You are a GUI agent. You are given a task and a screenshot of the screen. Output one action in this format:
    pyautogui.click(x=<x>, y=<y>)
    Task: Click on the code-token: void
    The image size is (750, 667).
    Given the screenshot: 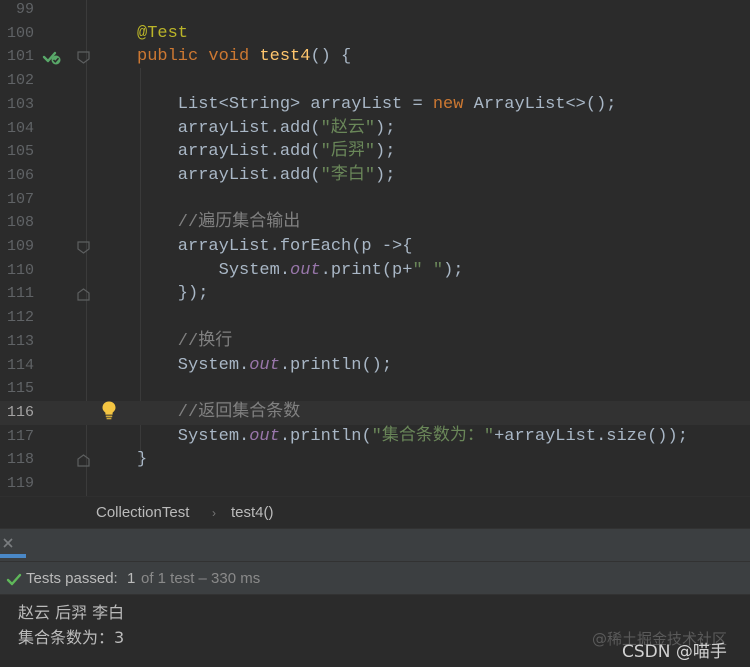 What is the action you would take?
    pyautogui.click(x=229, y=57)
    